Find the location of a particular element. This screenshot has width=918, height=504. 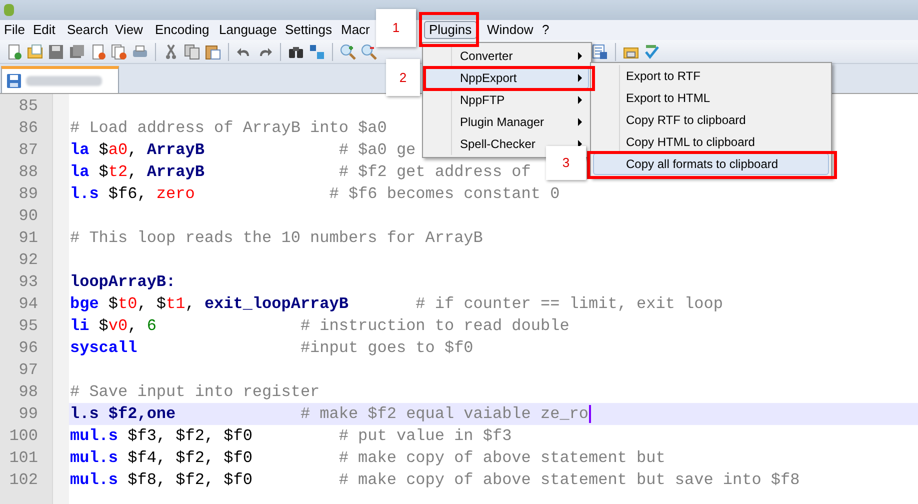

highlight-frame is located at coordinates (449, 29).